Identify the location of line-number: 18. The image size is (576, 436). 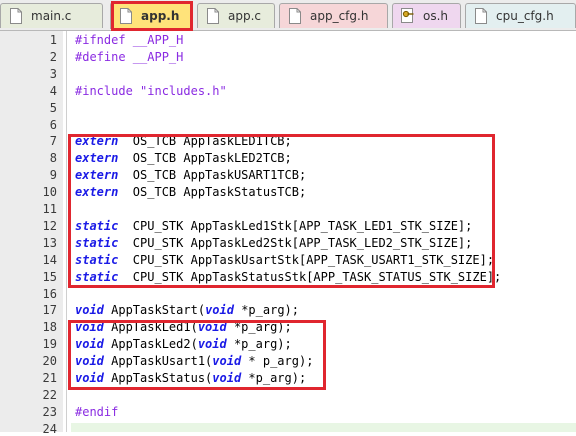
(49, 327).